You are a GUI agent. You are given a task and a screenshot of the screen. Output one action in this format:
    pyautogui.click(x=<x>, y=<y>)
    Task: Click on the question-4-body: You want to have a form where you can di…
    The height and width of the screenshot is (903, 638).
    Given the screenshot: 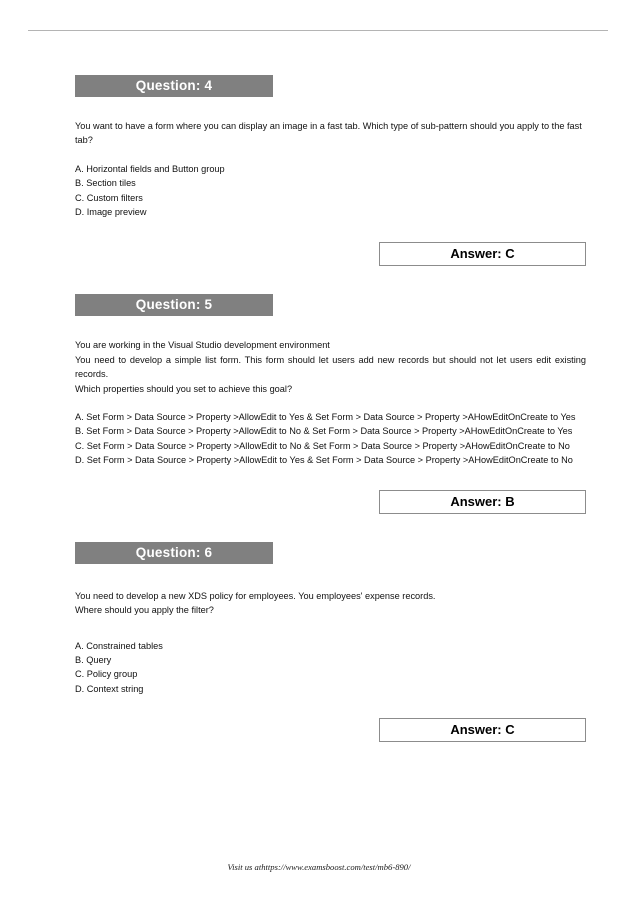 What is the action you would take?
    pyautogui.click(x=328, y=133)
    